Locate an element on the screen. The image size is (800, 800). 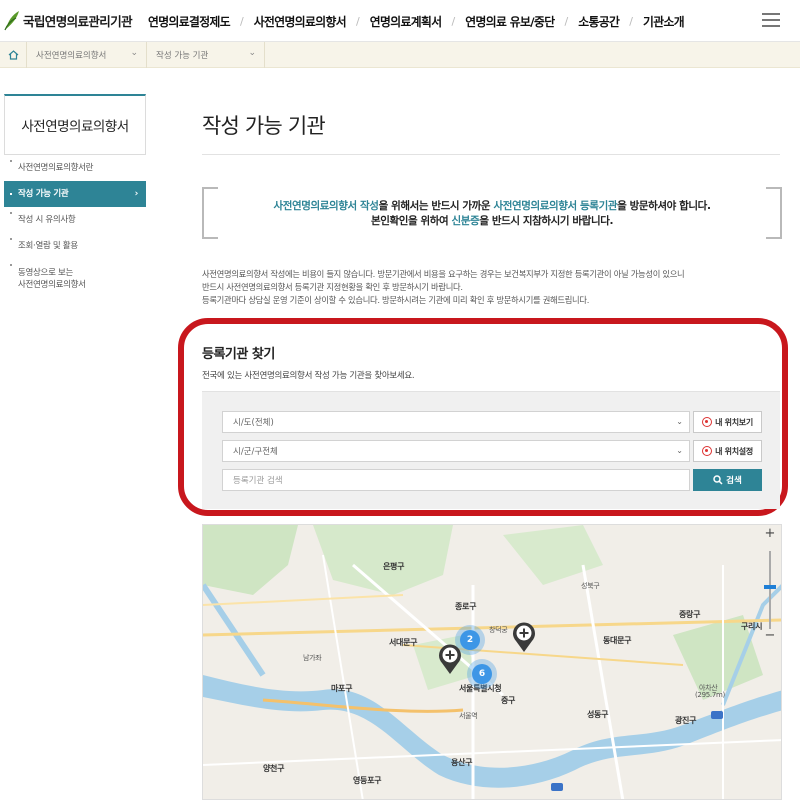
map-label-eunpyeong: 은평구 is located at coordinates (394, 566).